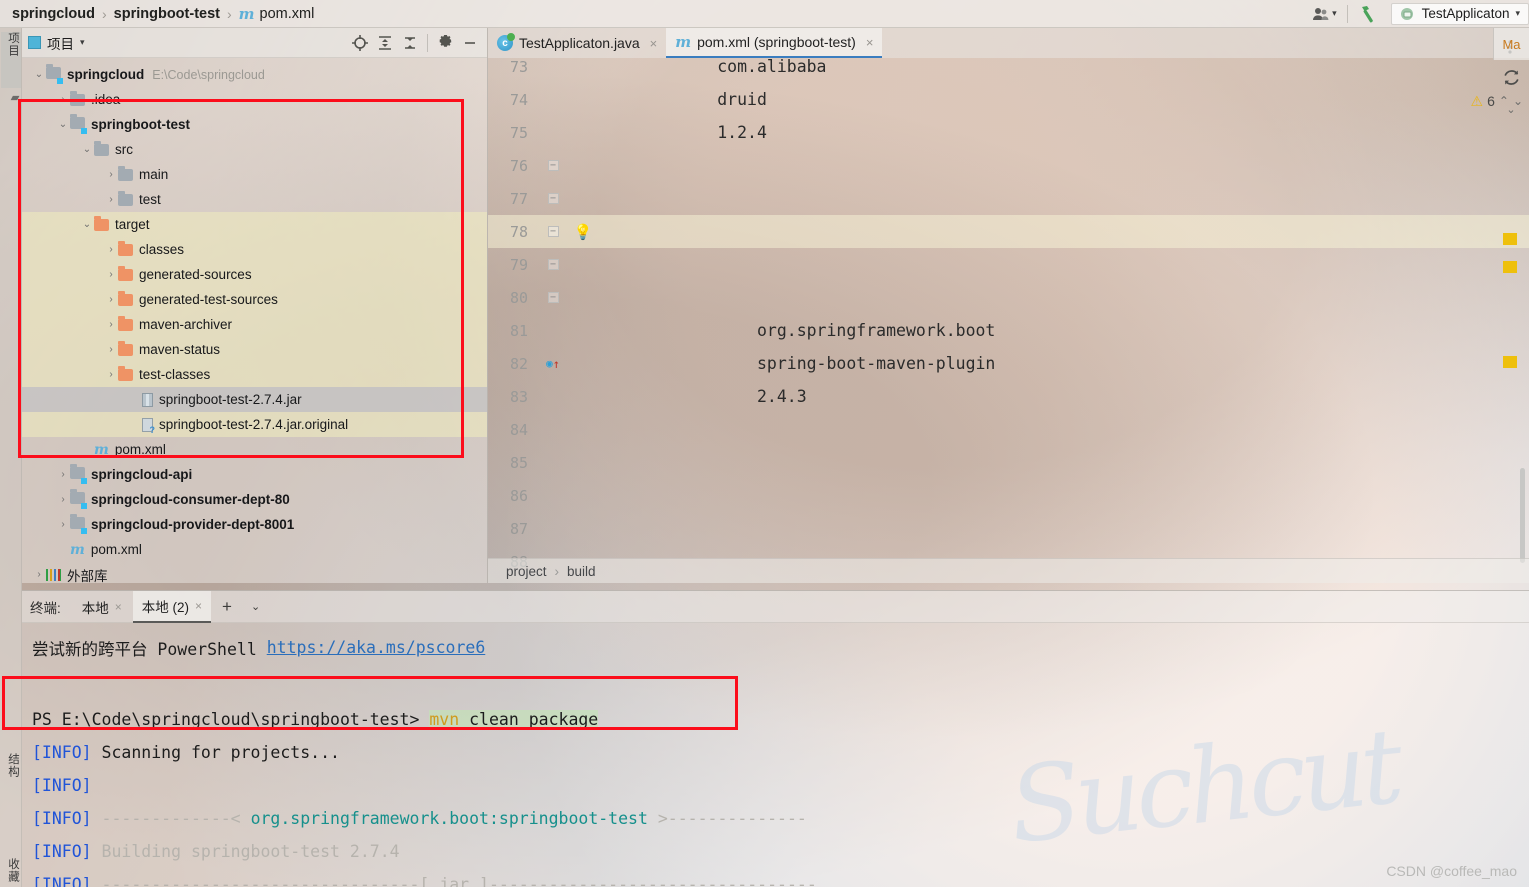 The image size is (1529, 887). Describe the element at coordinates (1511, 44) in the screenshot. I see `sidebar-tab-maven: Ma` at that location.